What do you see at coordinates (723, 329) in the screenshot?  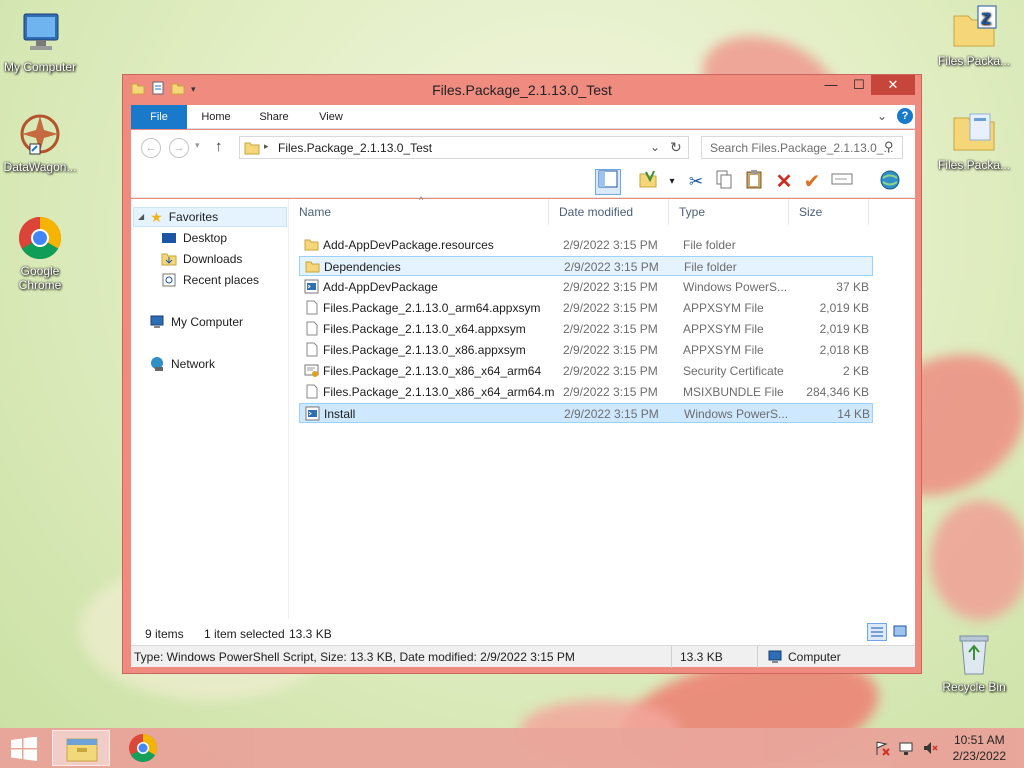 I see `file-type: APPXSYM File` at bounding box center [723, 329].